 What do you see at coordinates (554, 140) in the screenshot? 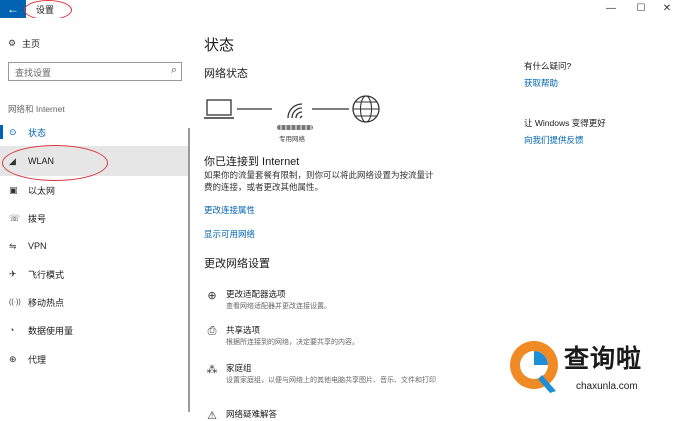
I see `feedback-link: 向我们提供反馈` at bounding box center [554, 140].